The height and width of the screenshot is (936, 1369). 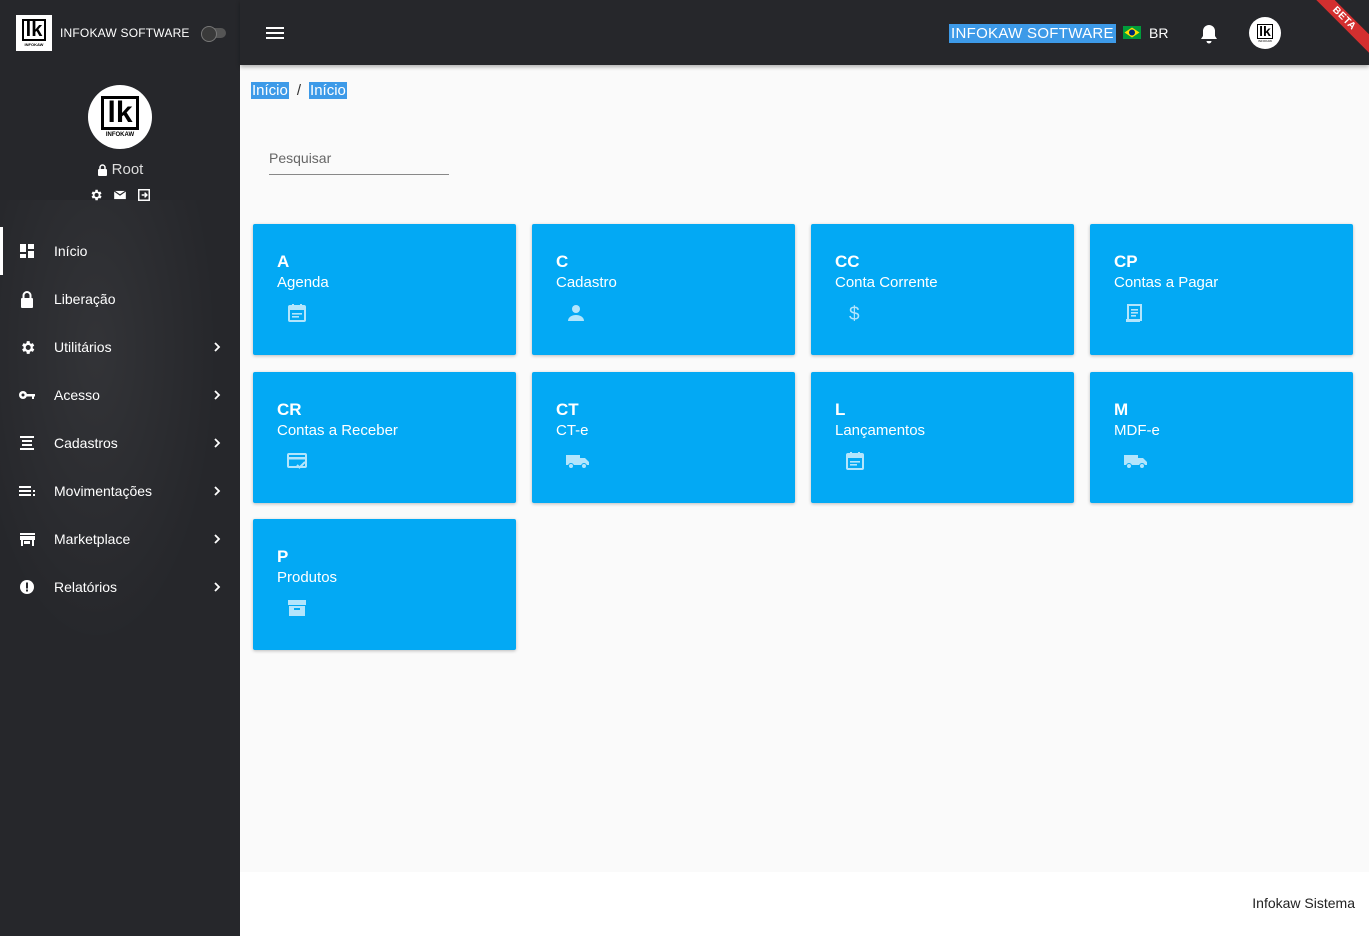 I want to click on tile-abbr: CR, so click(x=289, y=409).